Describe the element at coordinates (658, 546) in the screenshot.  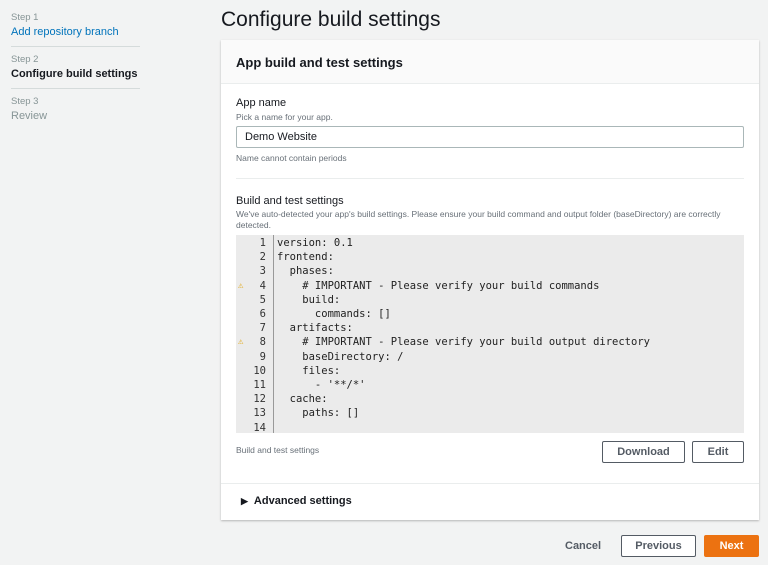
I see `previous-button: Previous` at that location.